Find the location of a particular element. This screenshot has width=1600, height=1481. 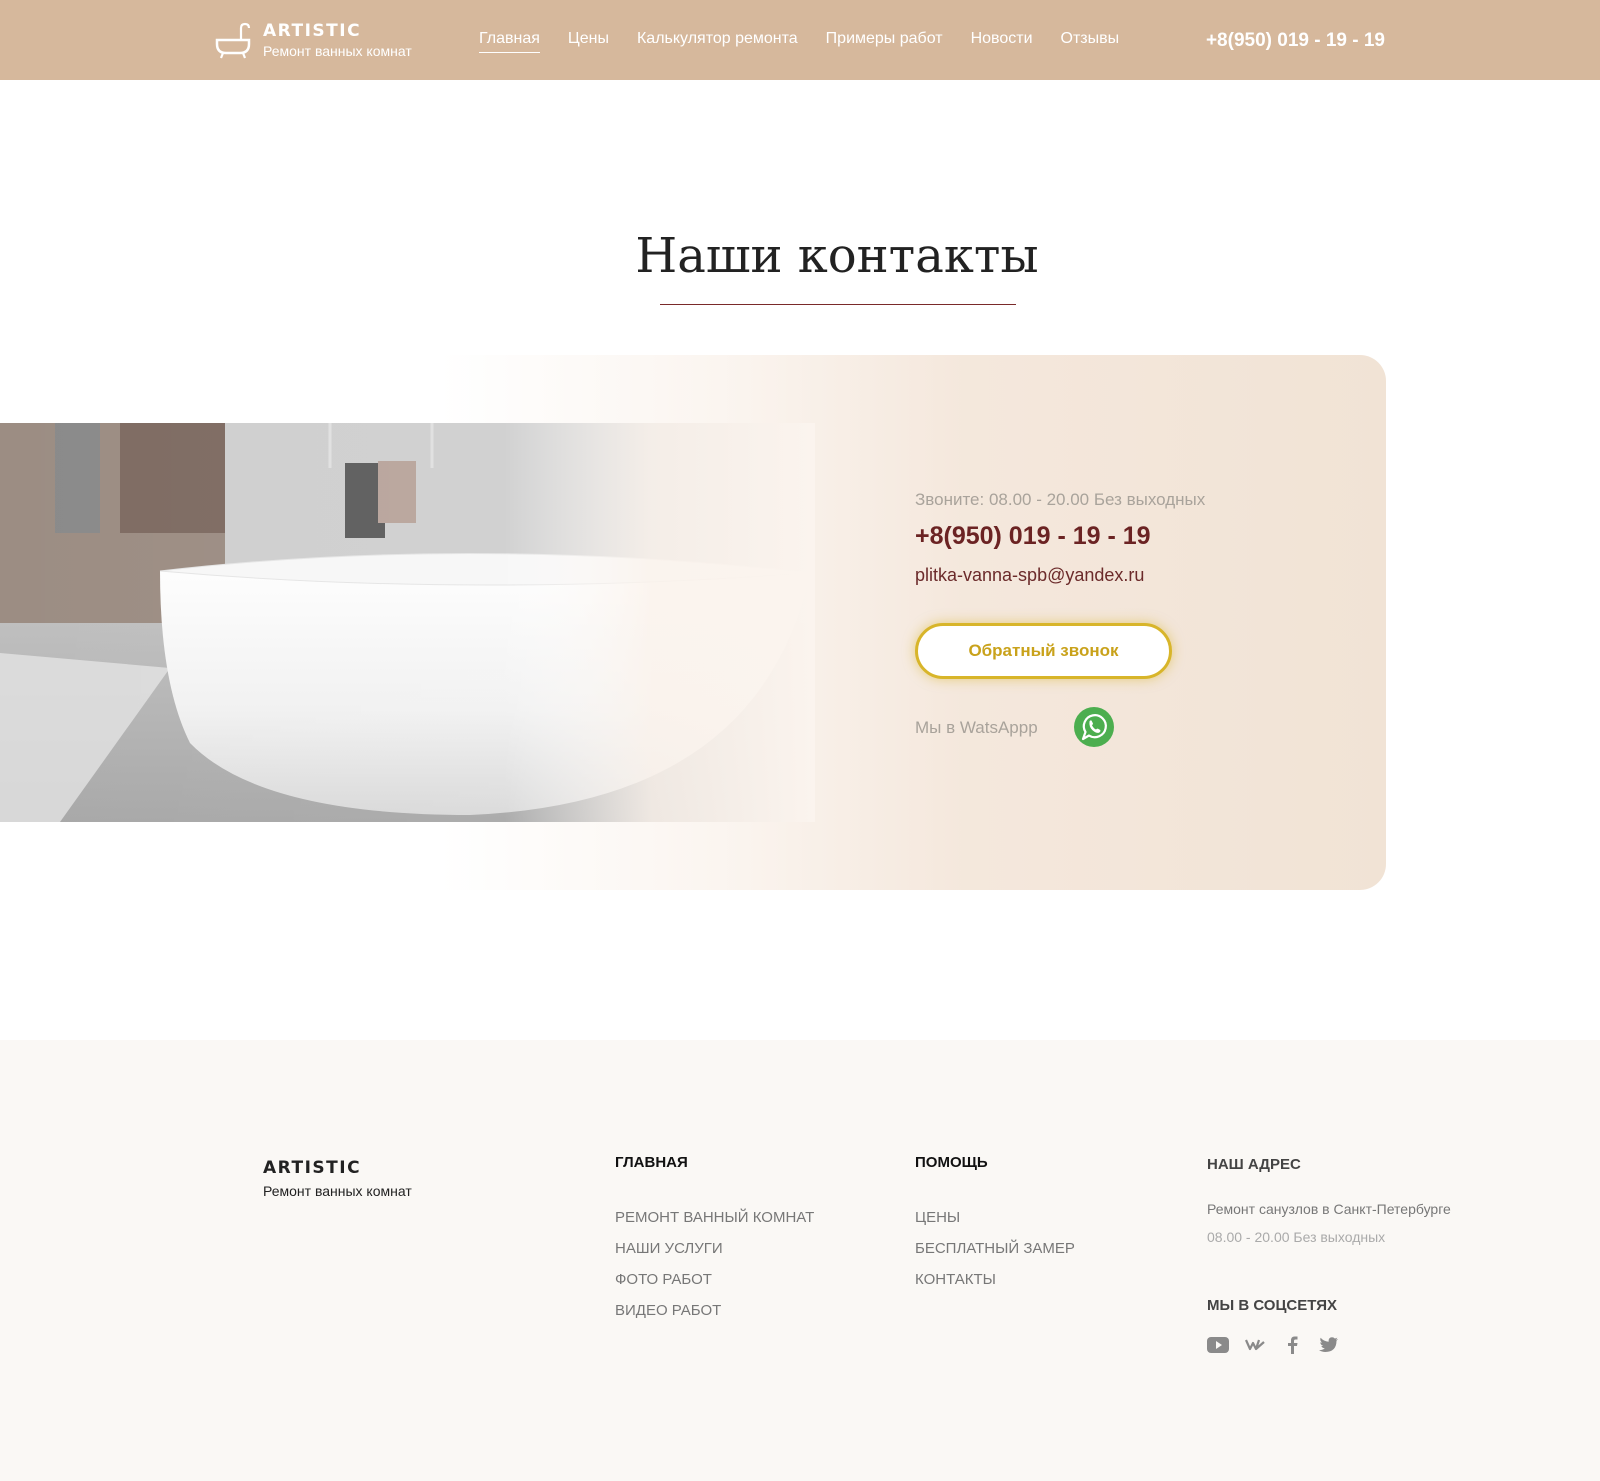

address-line: Ремонт санузлов в Санкт-Петербурге is located at coordinates (1329, 1209).